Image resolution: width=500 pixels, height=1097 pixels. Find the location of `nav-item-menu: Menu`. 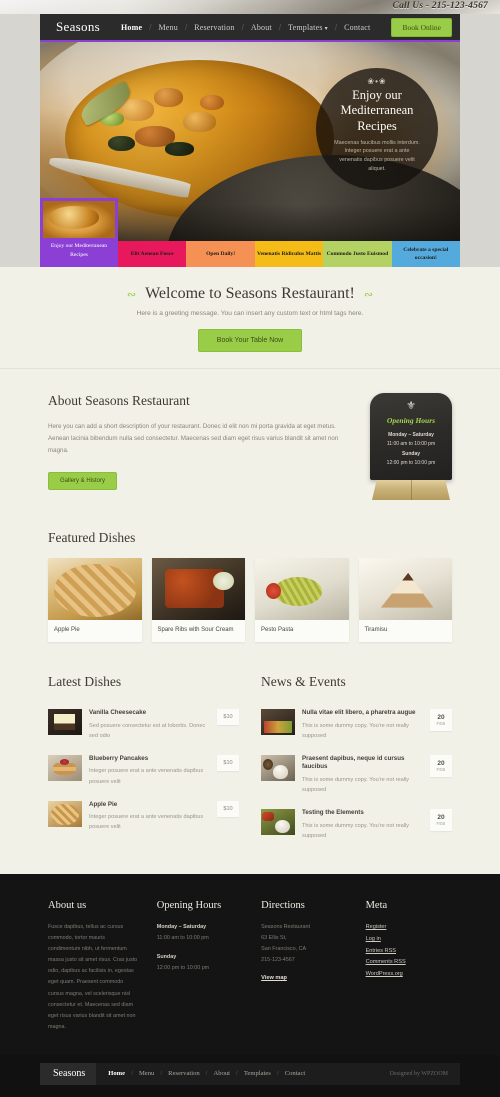

nav-item-menu: Menu is located at coordinates (167, 27).